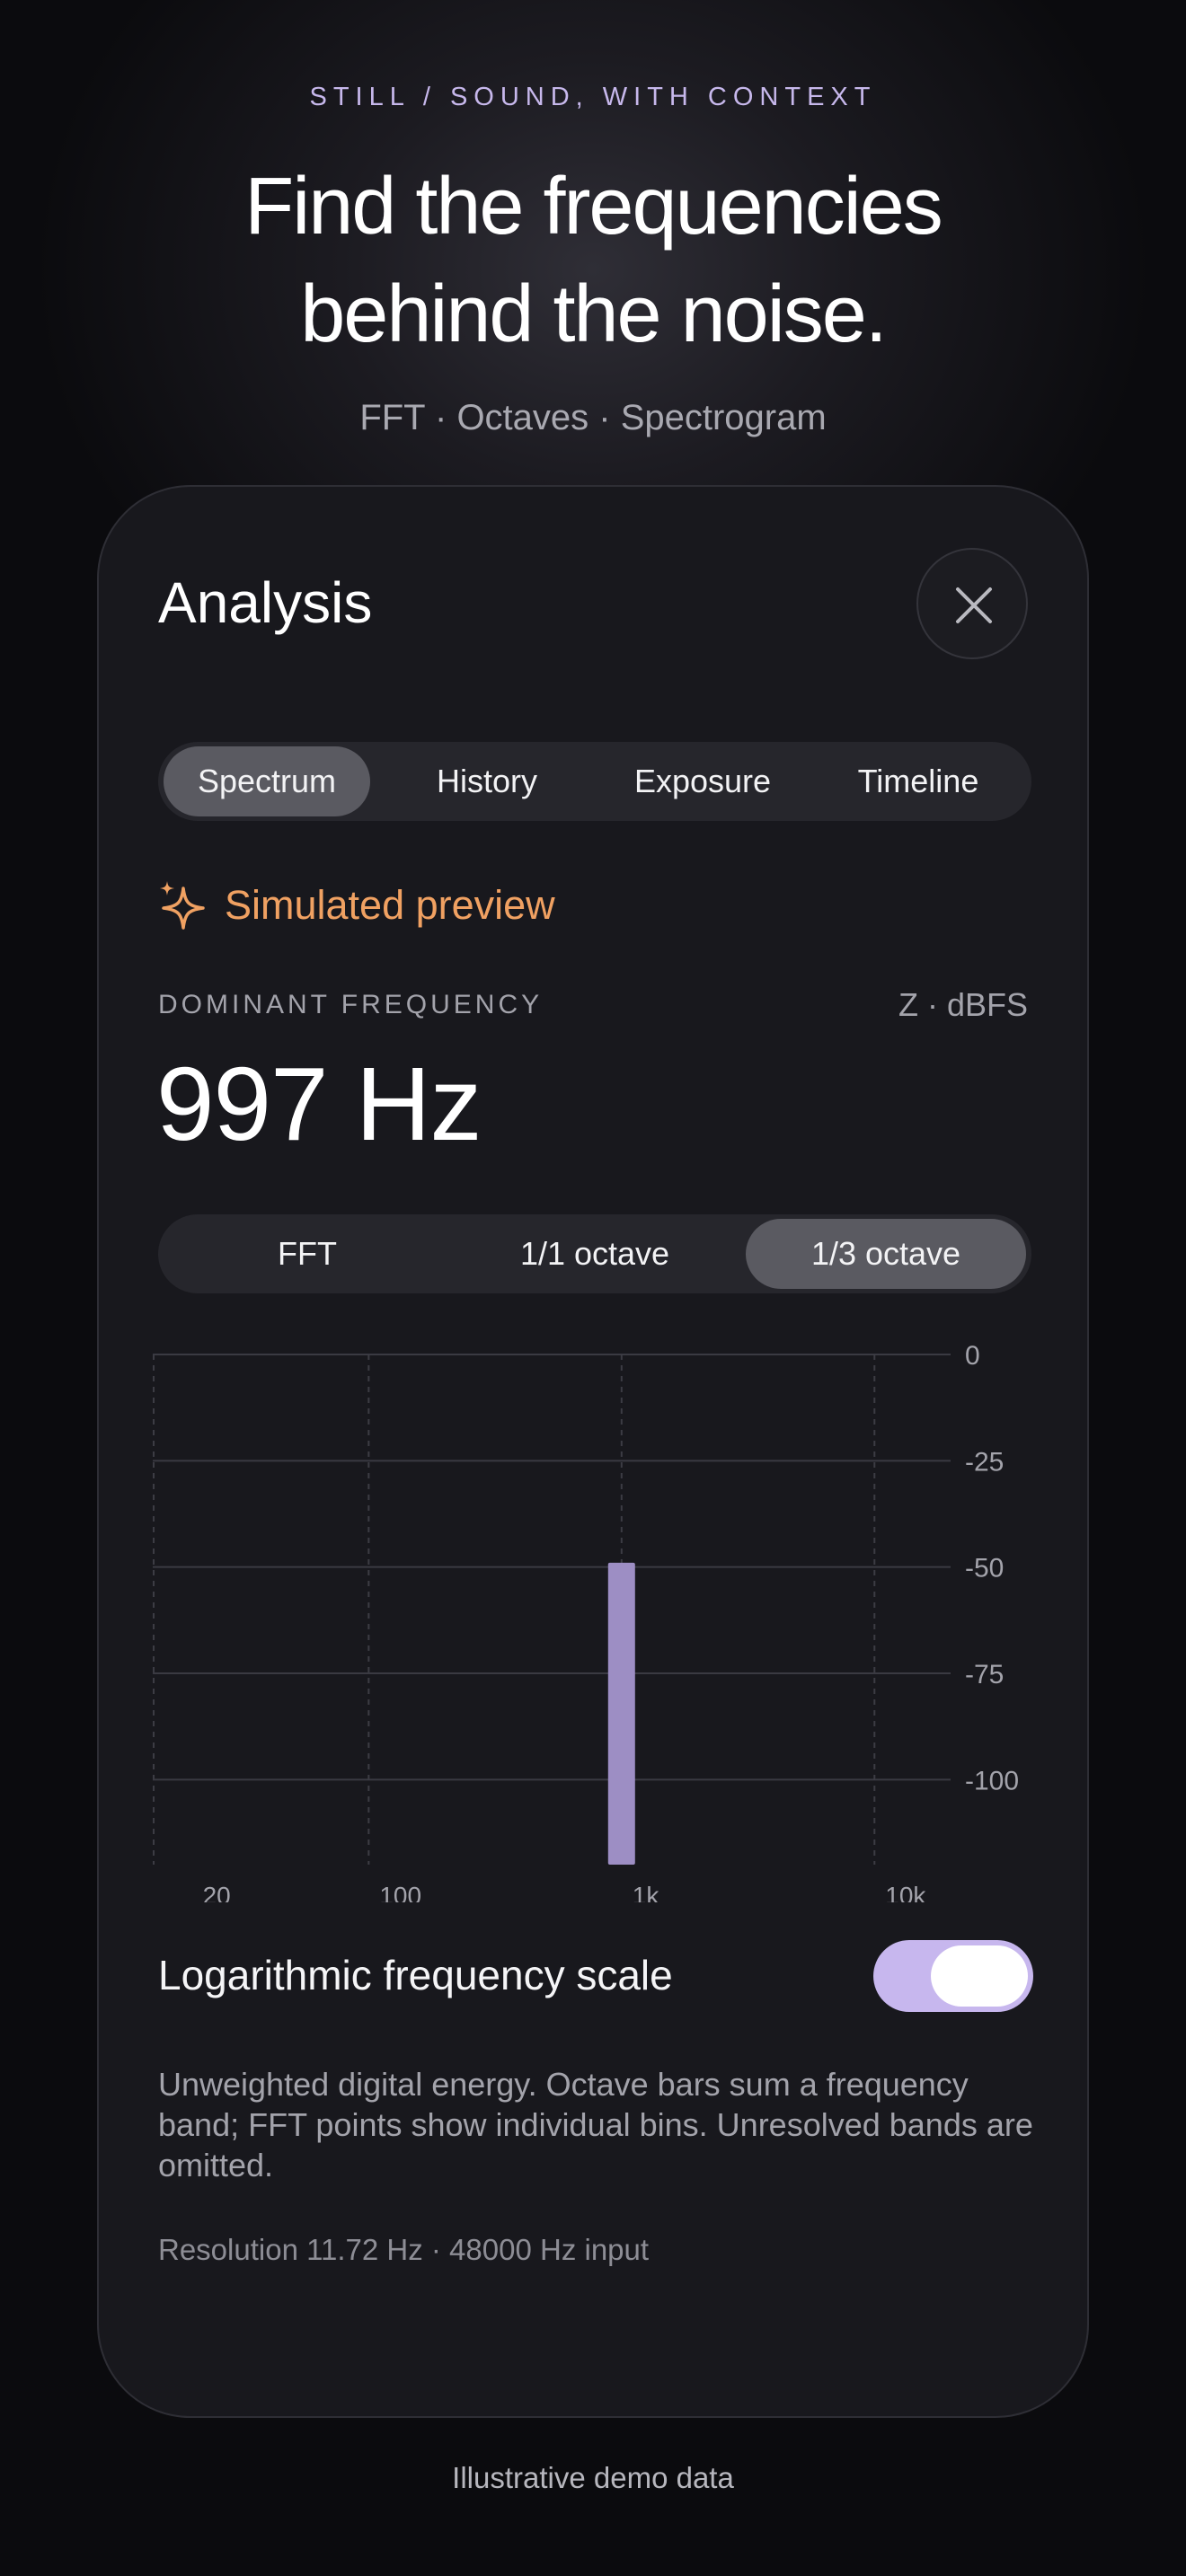  Describe the element at coordinates (984, 1462) in the screenshot. I see `y-tick-label: -25` at that location.